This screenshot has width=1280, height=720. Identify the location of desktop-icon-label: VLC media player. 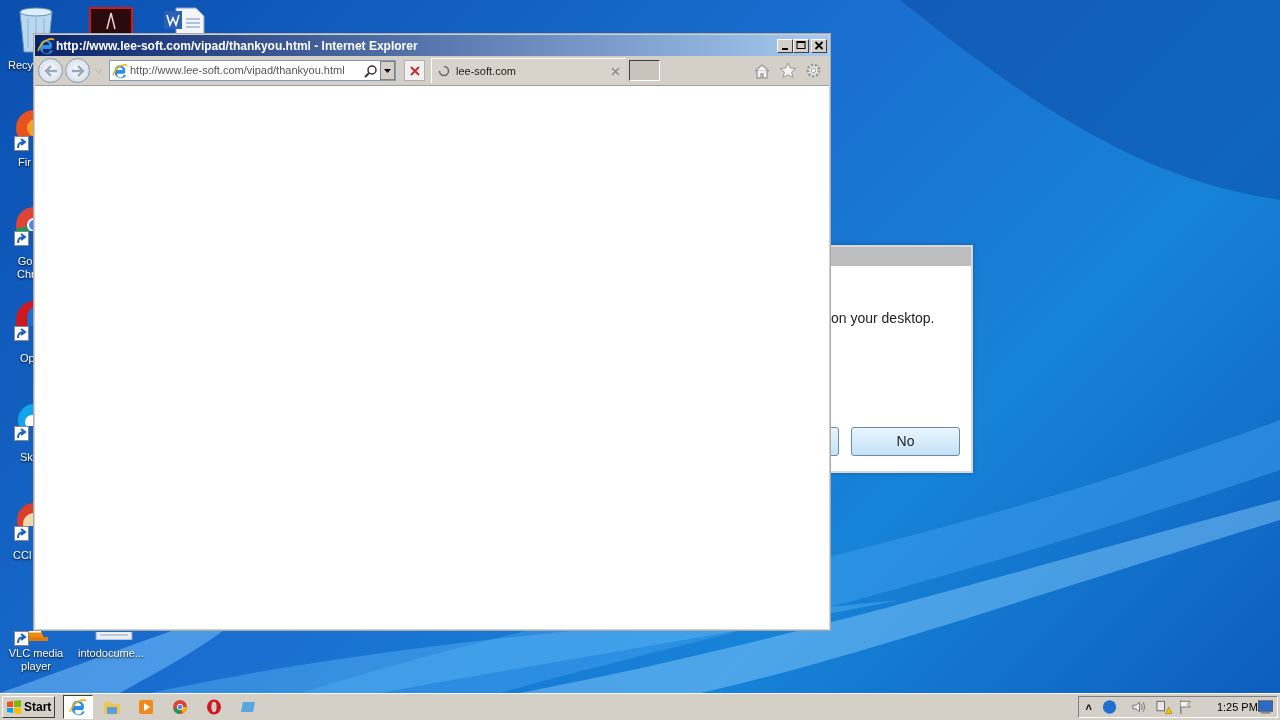
(36, 660).